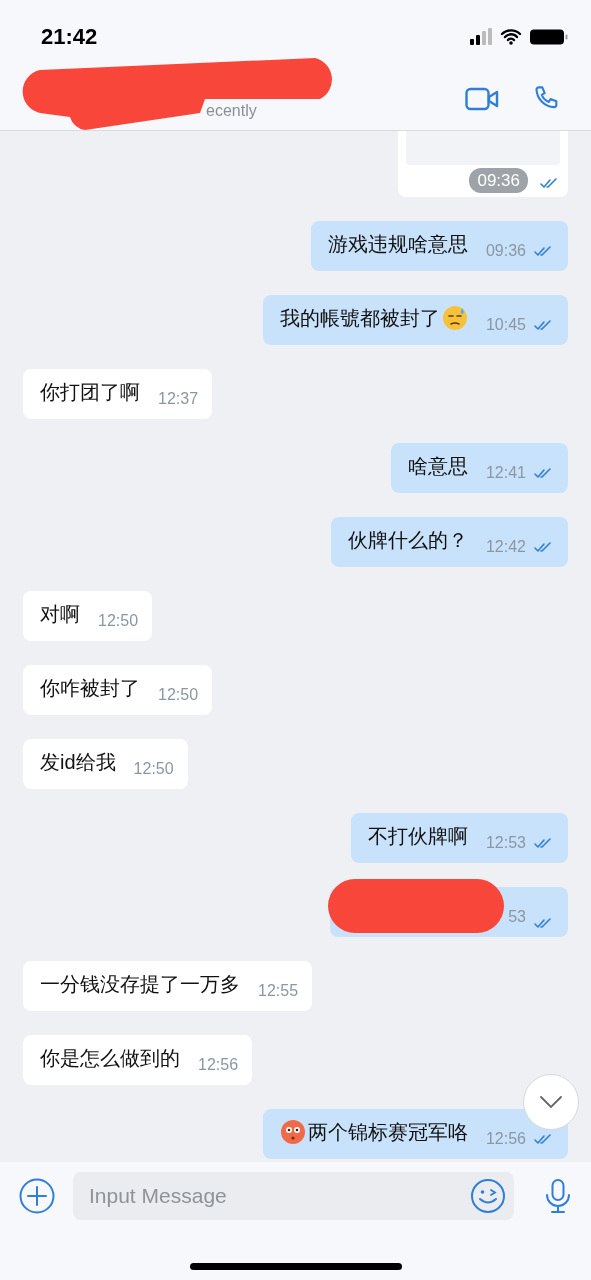 This screenshot has width=591, height=1280. I want to click on status-time: 21:42, so click(69, 37).